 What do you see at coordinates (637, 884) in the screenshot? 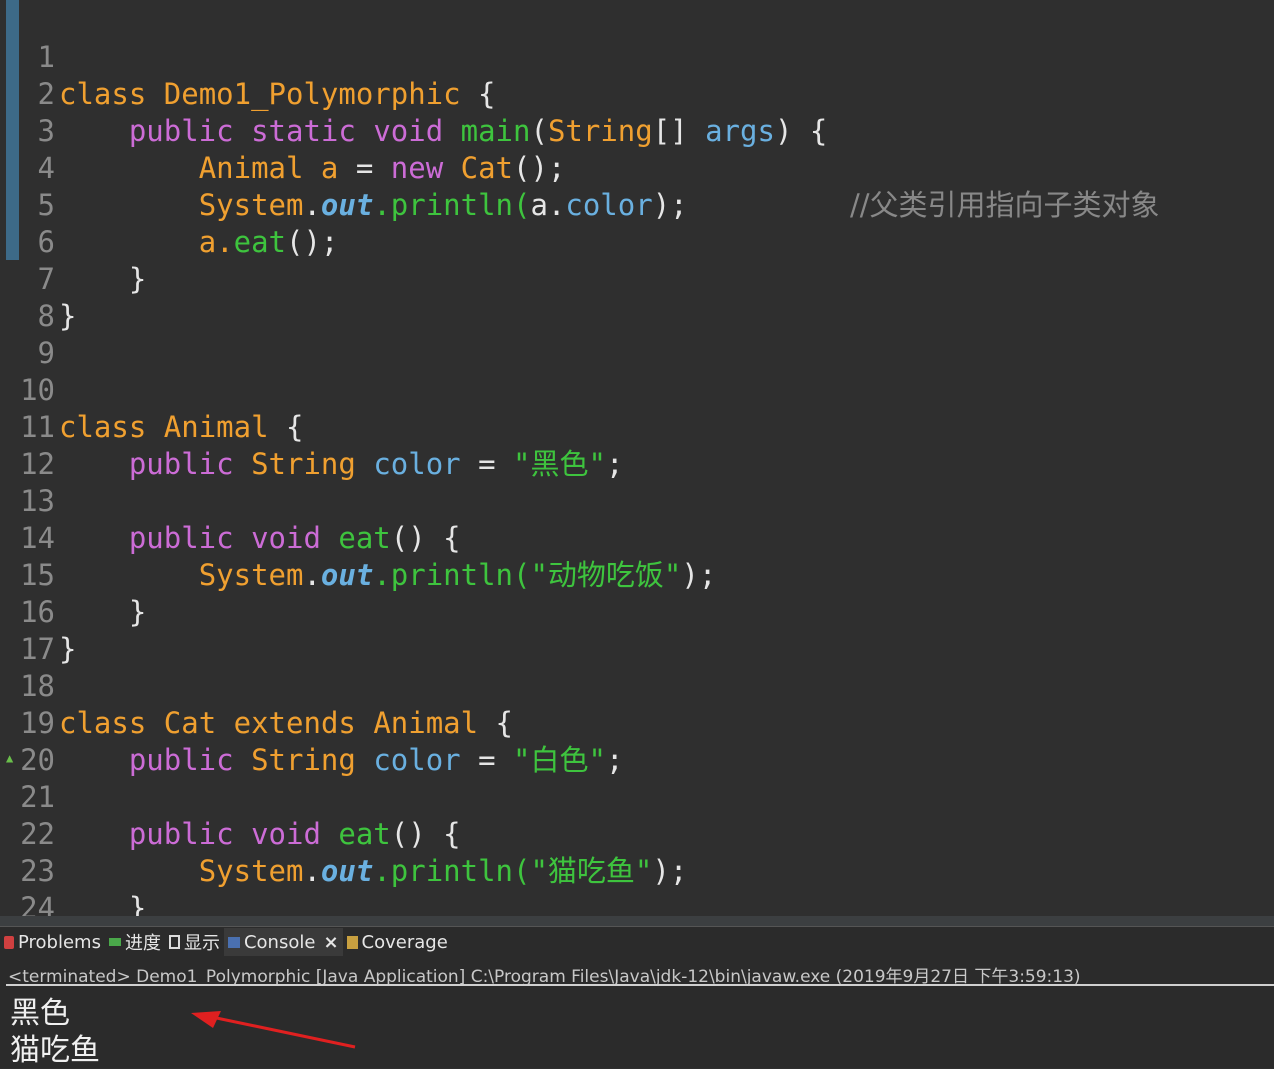
I see `code-line-24: 24 }` at bounding box center [637, 884].